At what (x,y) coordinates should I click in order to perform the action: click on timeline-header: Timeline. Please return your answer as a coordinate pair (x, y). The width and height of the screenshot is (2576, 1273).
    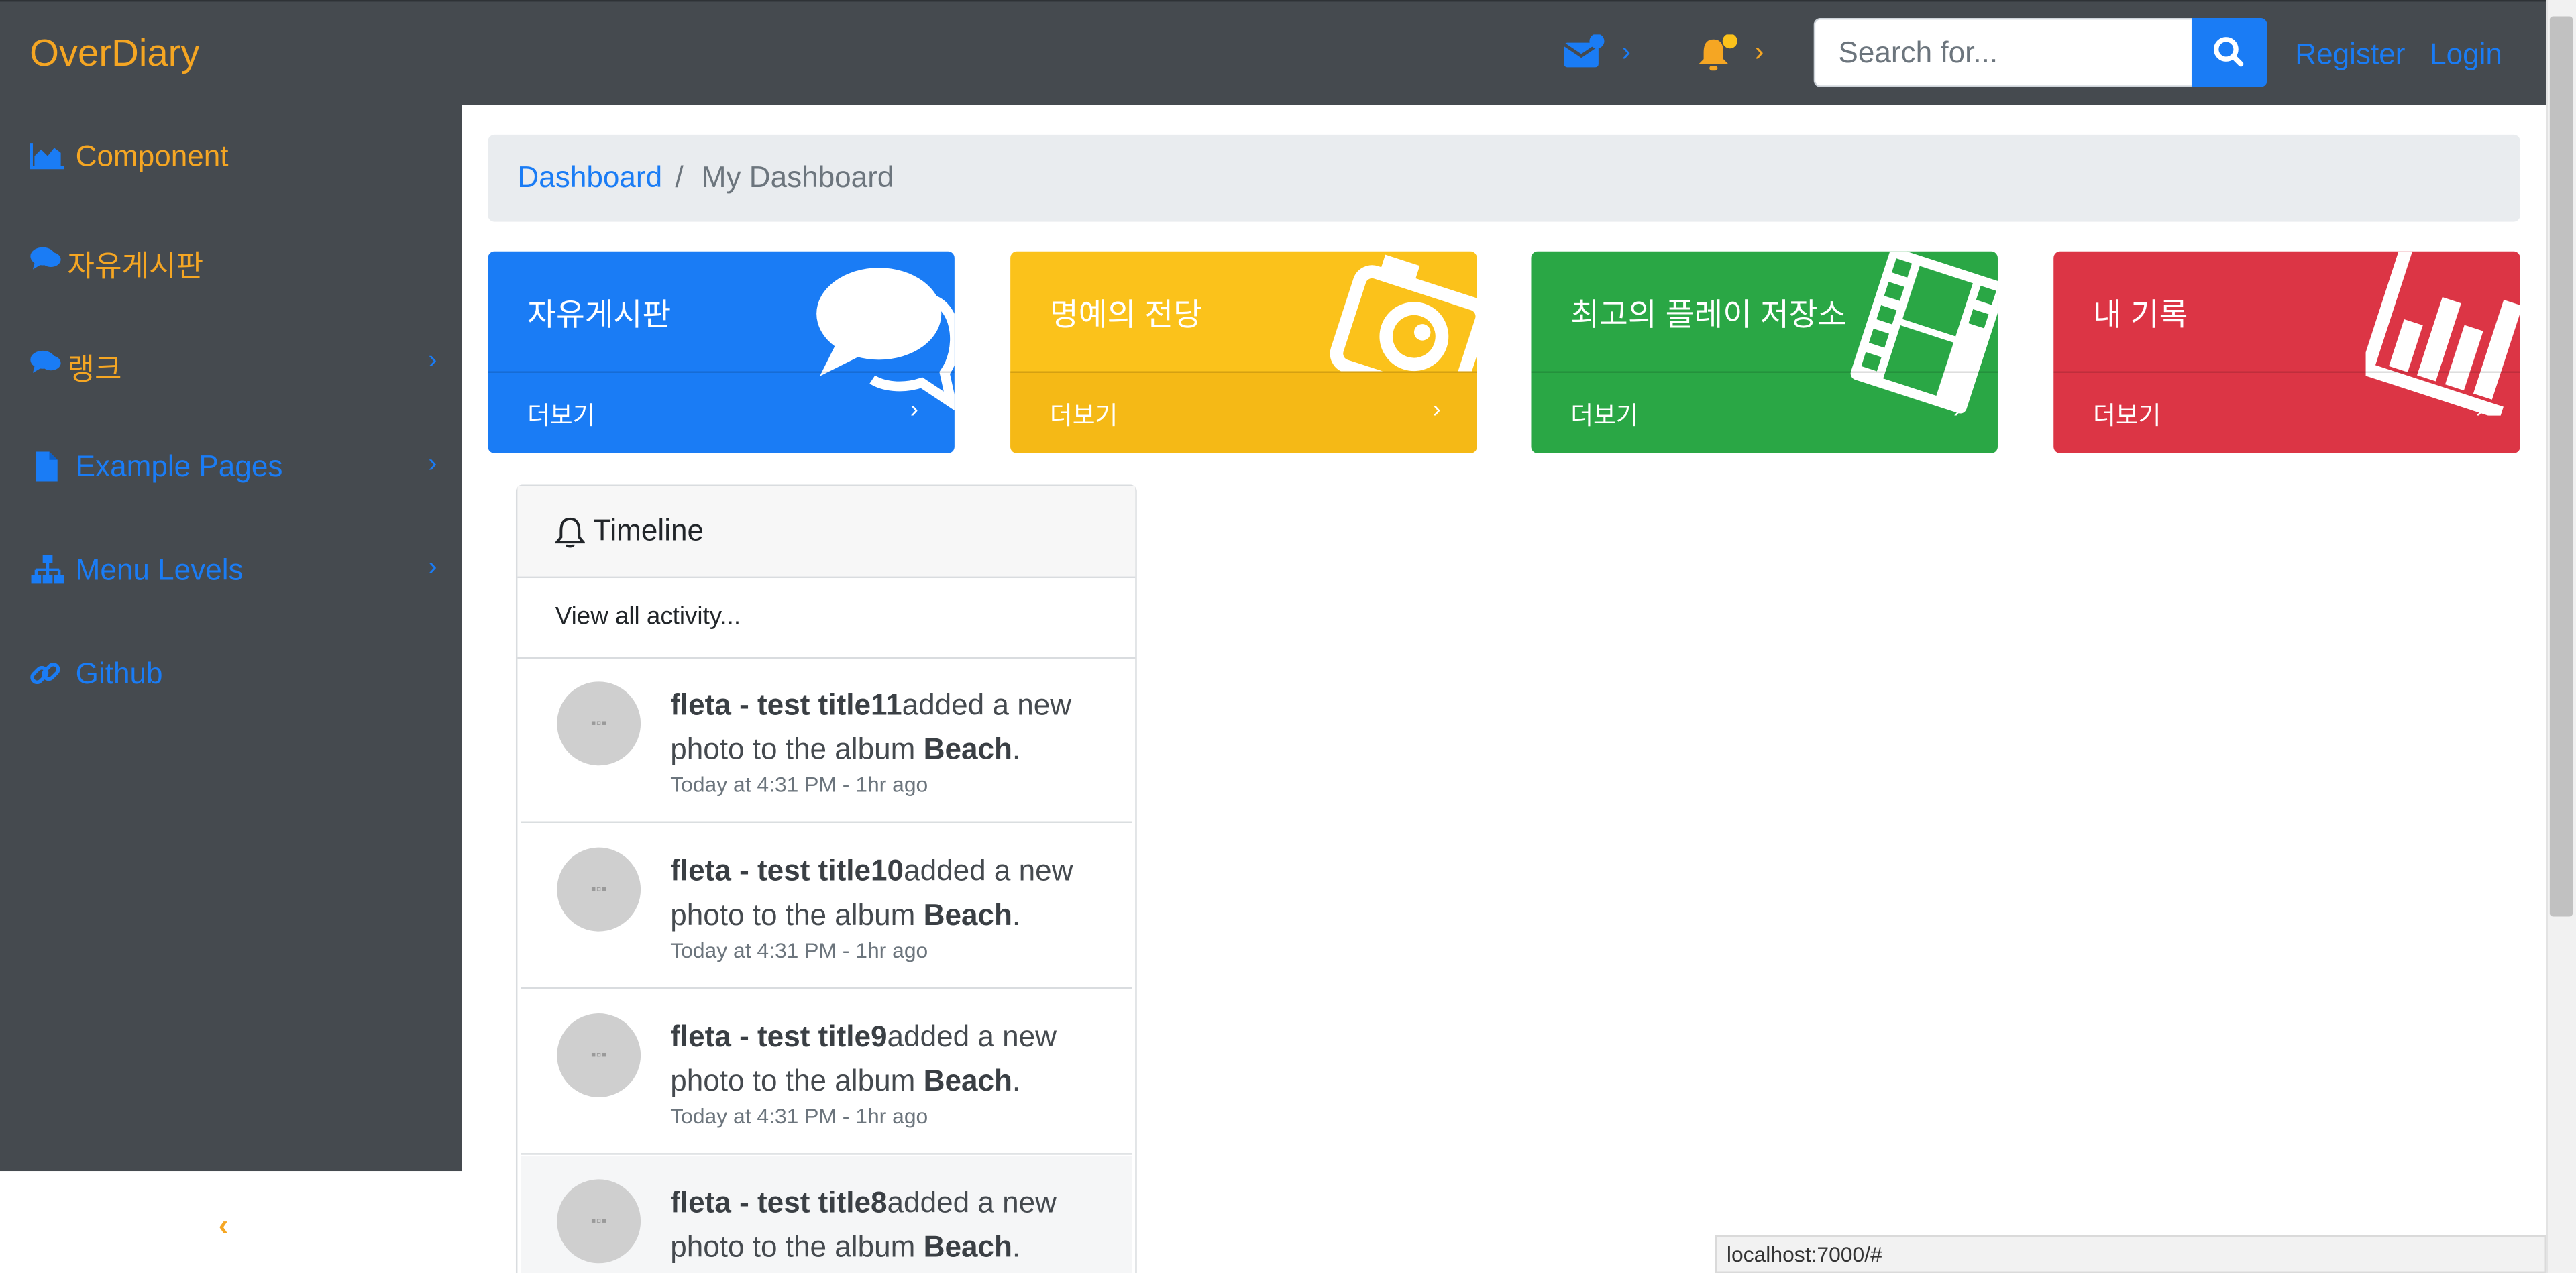
    Looking at the image, I should click on (826, 532).